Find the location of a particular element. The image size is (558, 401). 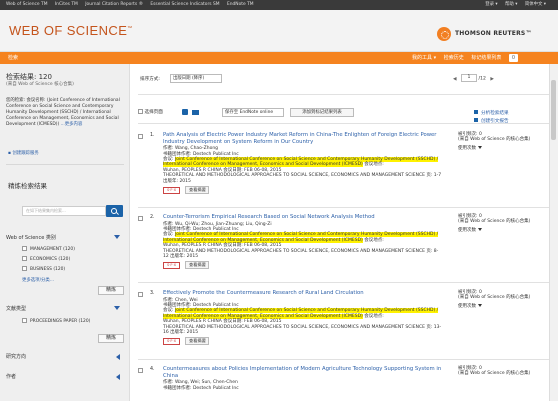

category-checkbox: MANAGEMENT (120) is located at coordinates (48, 249).